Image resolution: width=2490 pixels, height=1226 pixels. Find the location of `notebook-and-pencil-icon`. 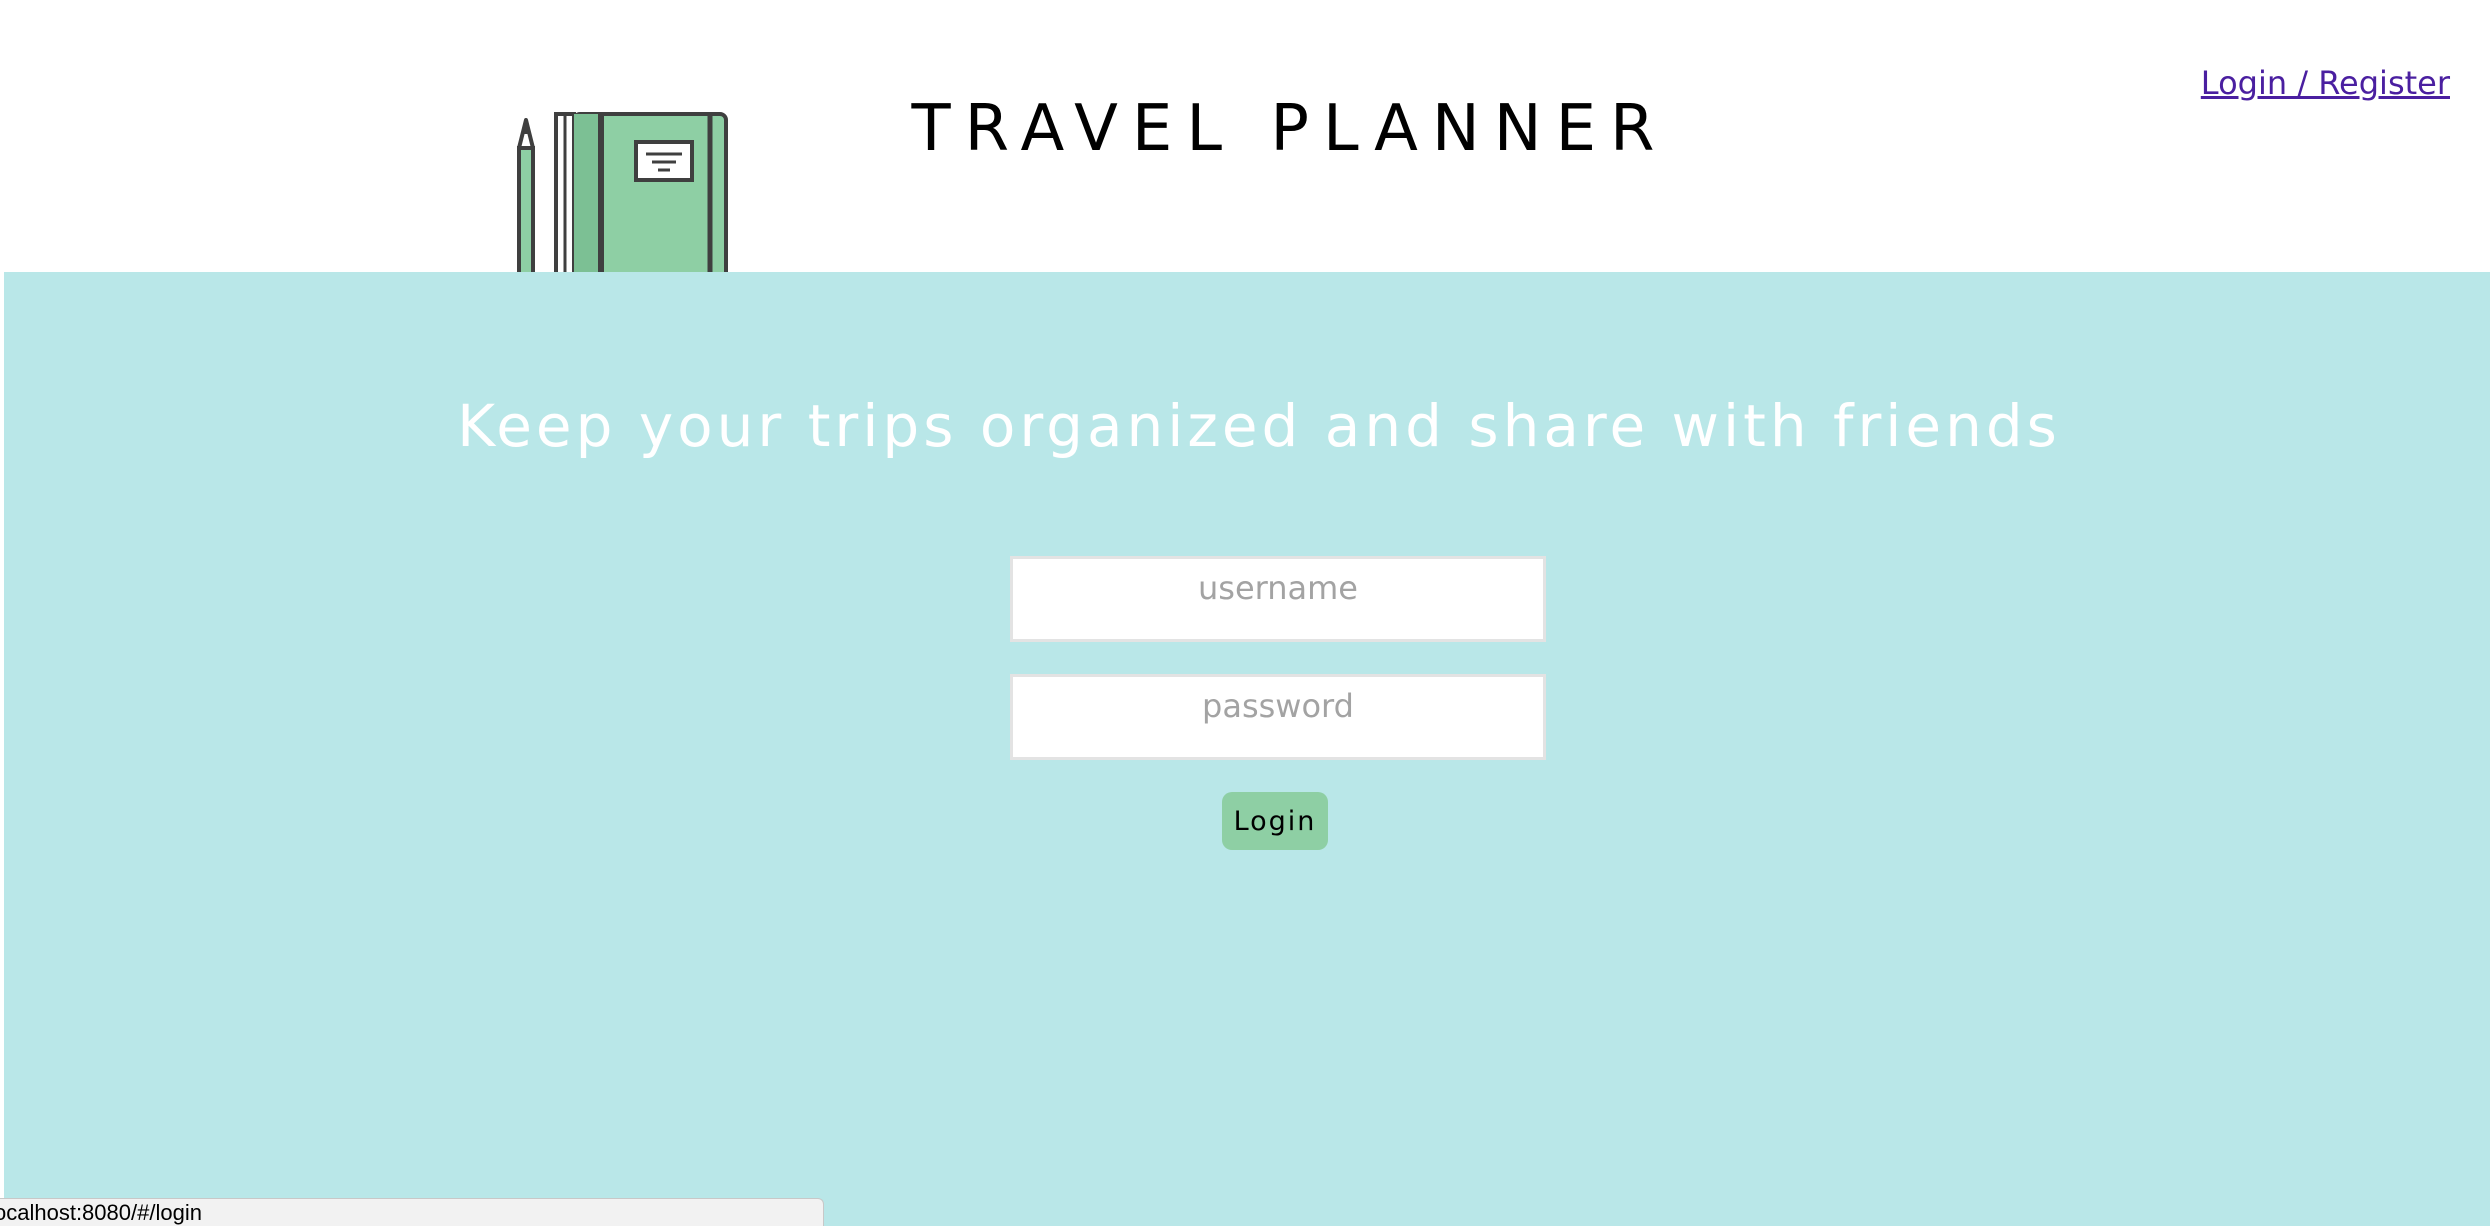

notebook-and-pencil-icon is located at coordinates (622, 193).